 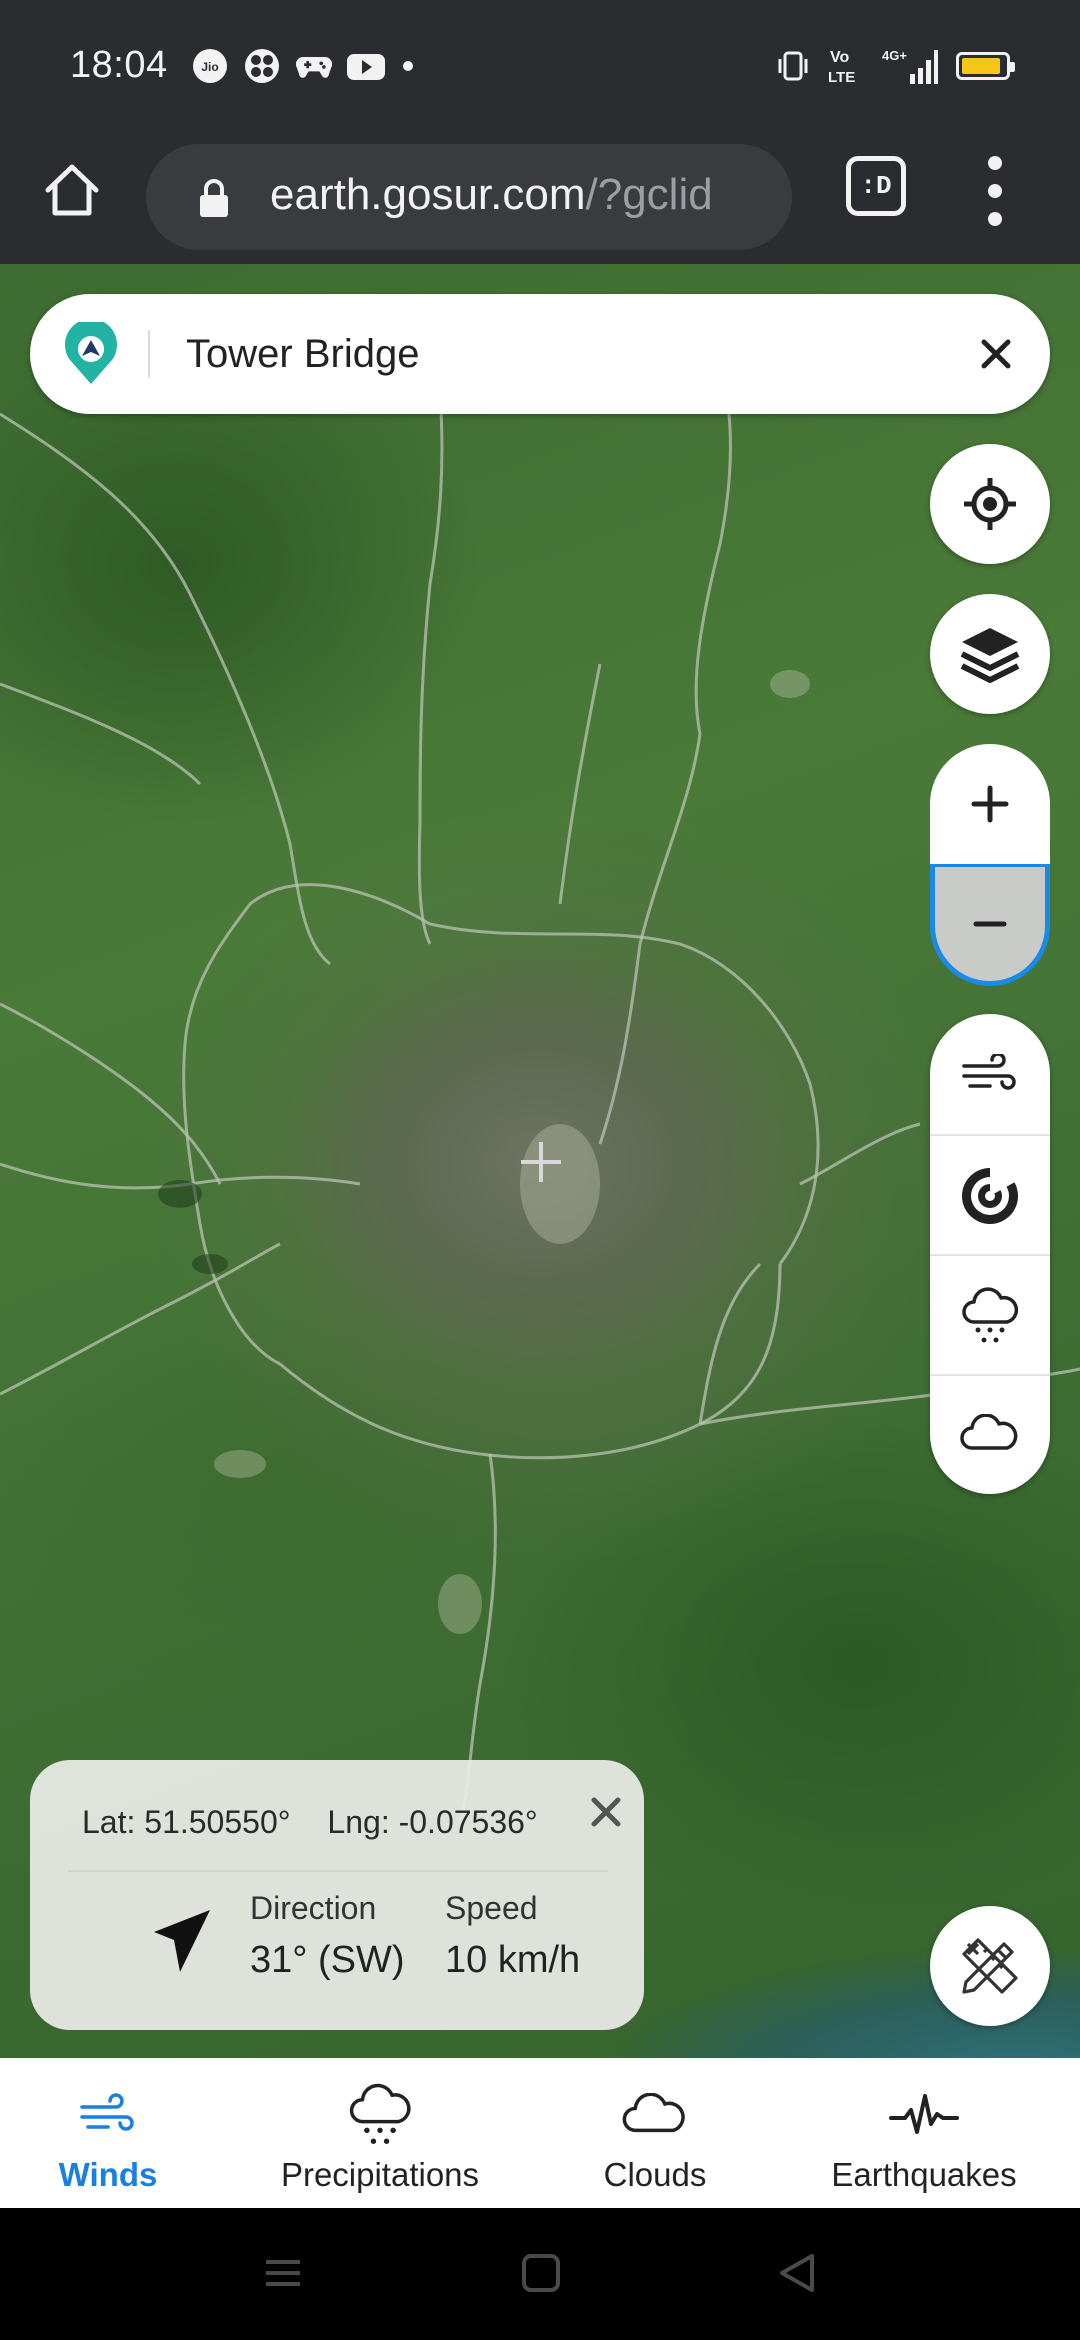 I want to click on plus-icon, so click(x=990, y=804).